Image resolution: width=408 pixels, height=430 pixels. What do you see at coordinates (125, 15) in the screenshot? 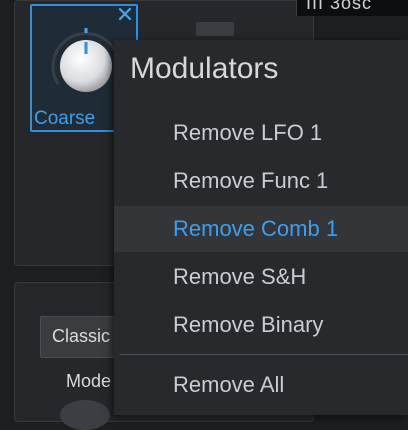
I see `close-icon: ✕` at bounding box center [125, 15].